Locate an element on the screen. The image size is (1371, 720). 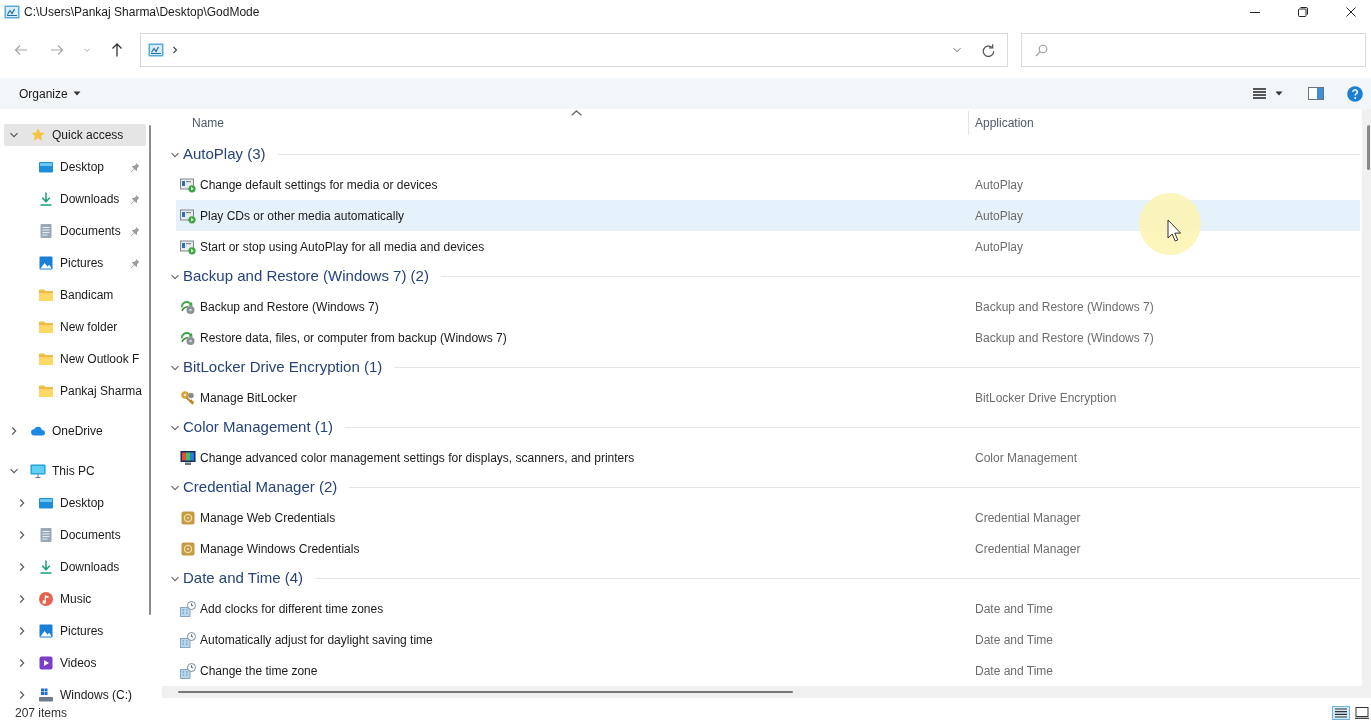
large-icons-view-button is located at coordinates (1362, 713).